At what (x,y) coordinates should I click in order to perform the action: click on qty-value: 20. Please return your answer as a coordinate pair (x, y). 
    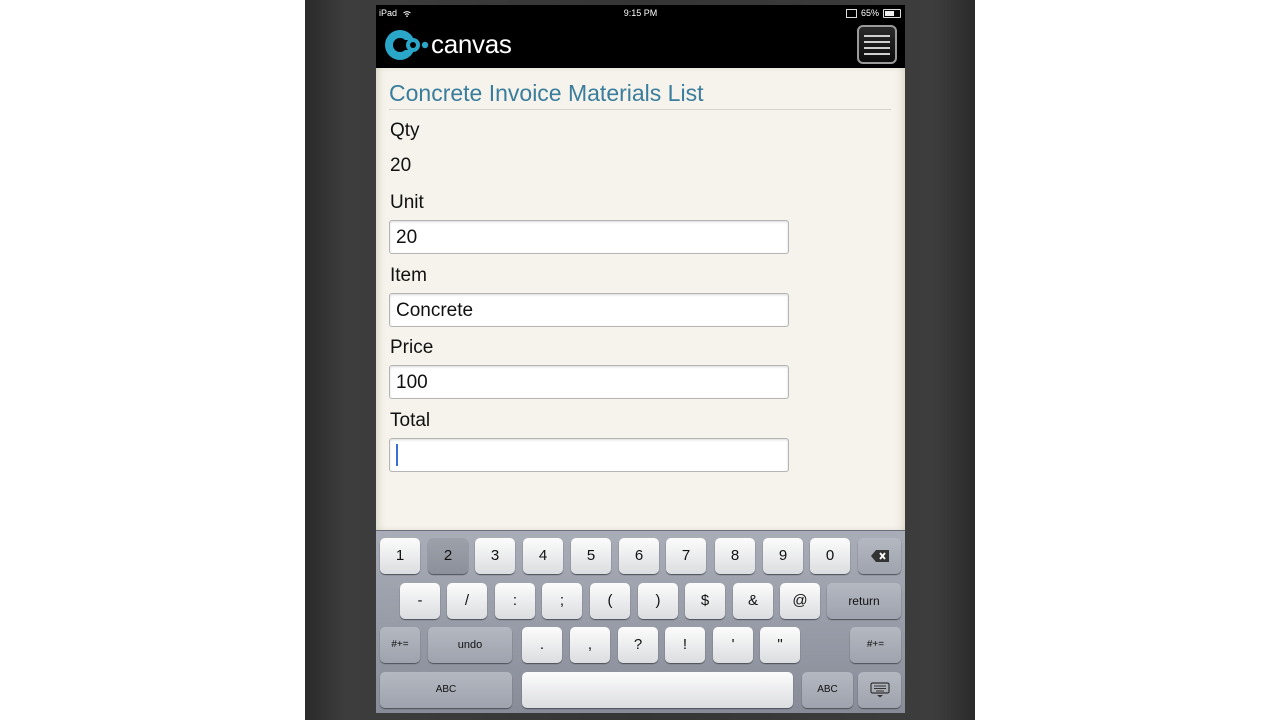
    Looking at the image, I should click on (401, 165).